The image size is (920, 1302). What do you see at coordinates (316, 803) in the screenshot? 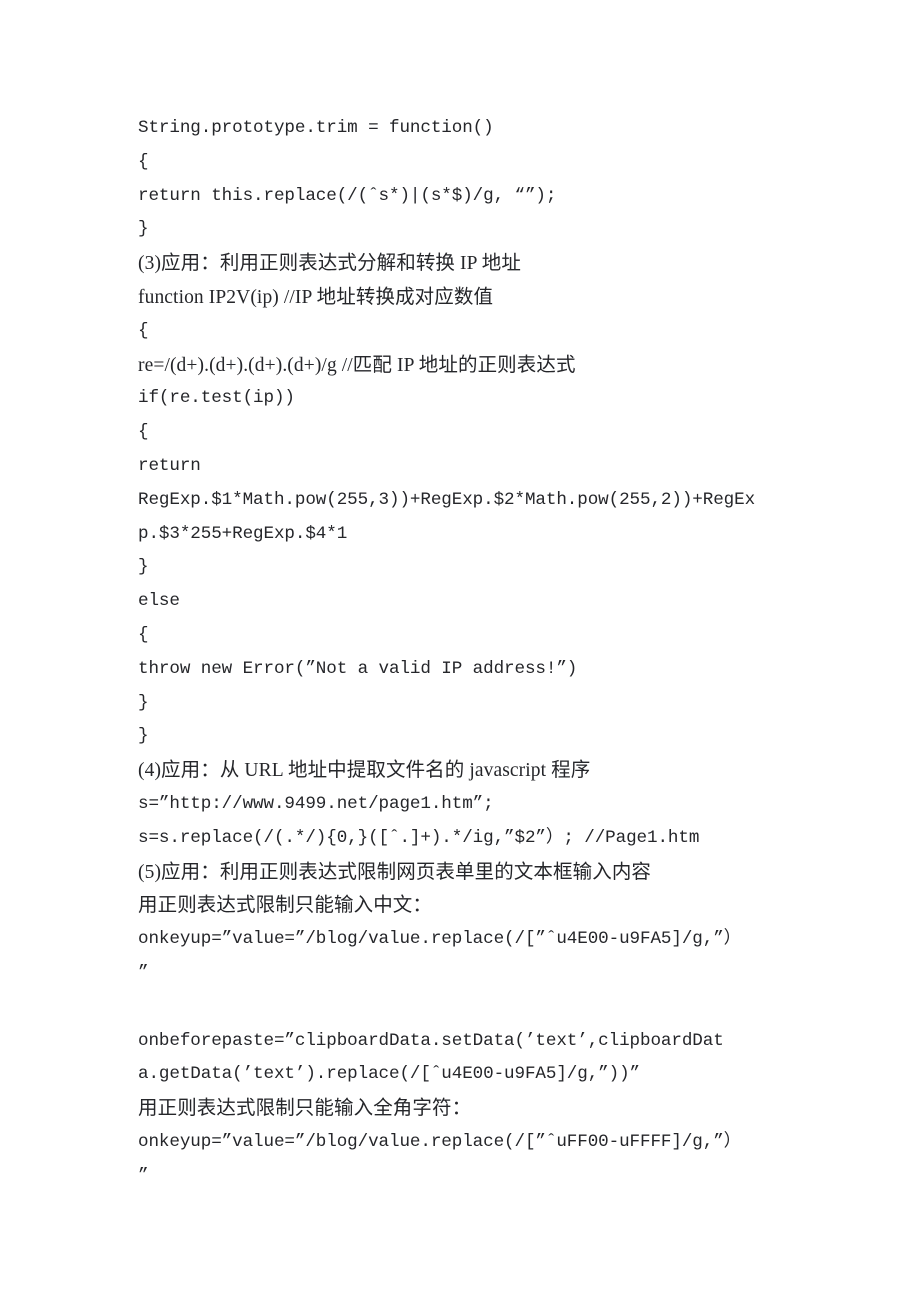
I see `text-line: s=”http://www.9499.net/page1.htm”;` at bounding box center [316, 803].